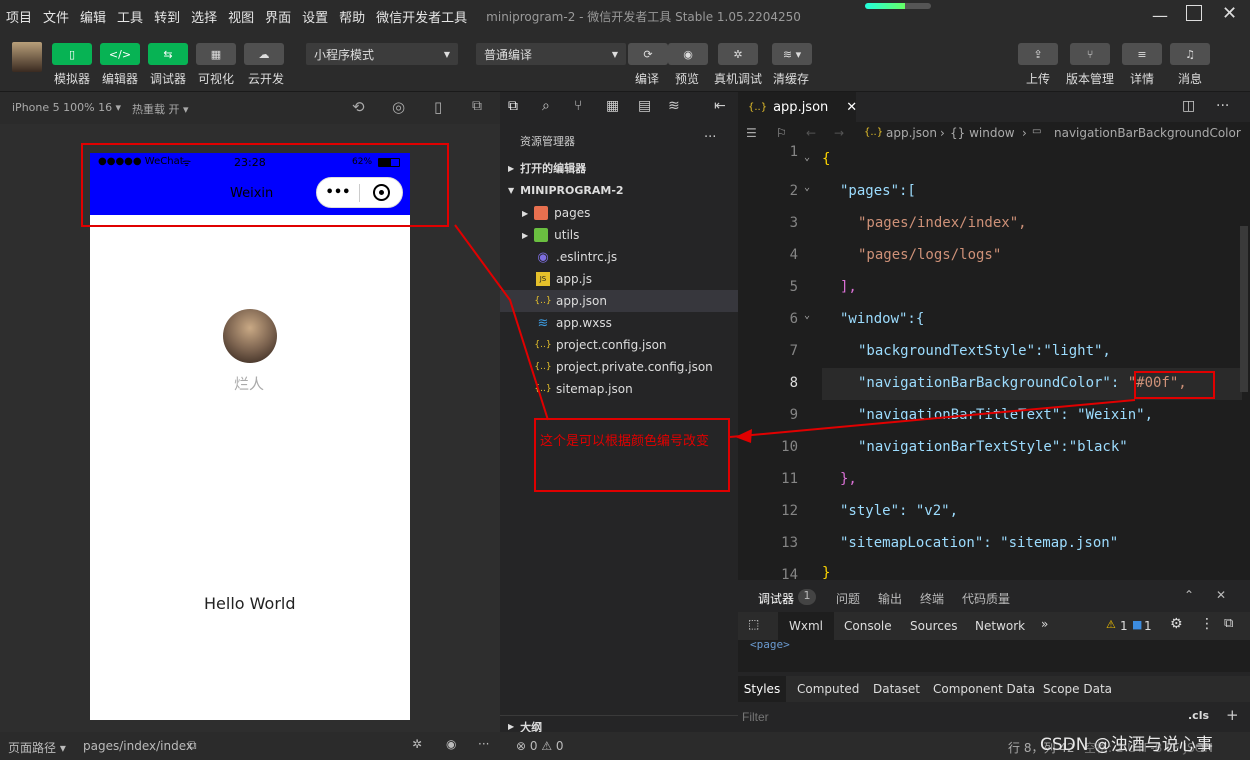 This screenshot has height=760, width=1250. What do you see at coordinates (501, 322) in the screenshot?
I see `arrow-line-to-navbar` at bounding box center [501, 322].